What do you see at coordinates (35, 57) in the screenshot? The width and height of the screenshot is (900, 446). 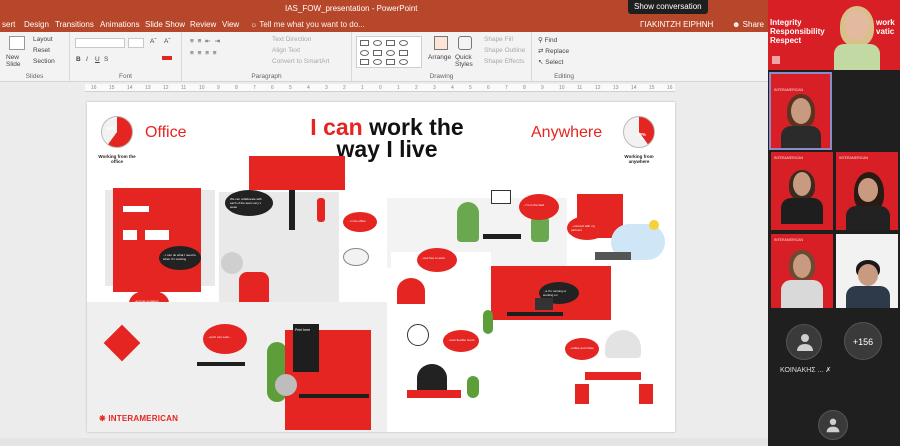 I see `group-slides: New Slide Layout Reset Section Slides` at bounding box center [35, 57].